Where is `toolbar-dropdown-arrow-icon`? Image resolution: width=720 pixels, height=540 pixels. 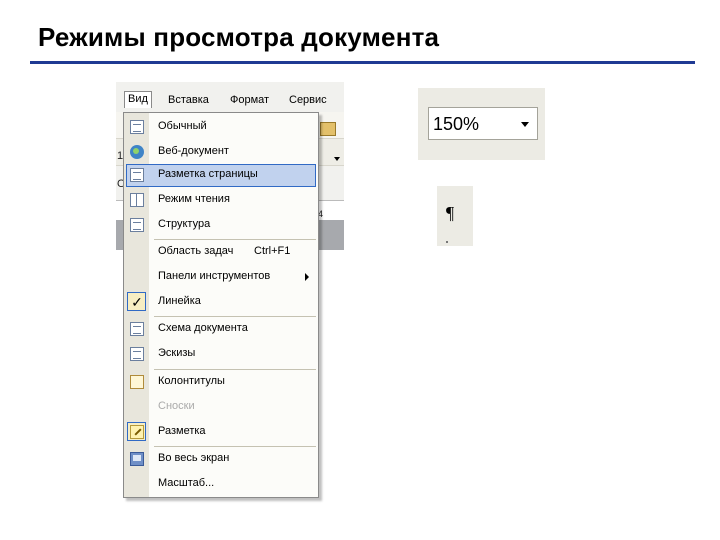 toolbar-dropdown-arrow-icon is located at coordinates (337, 159).